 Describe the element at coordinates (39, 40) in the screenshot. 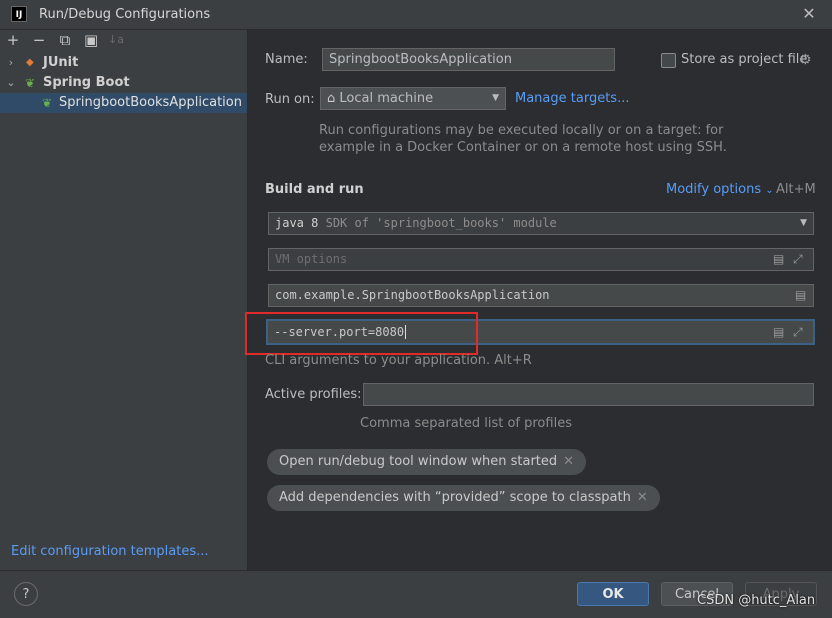

I see `remove-icon: −` at that location.